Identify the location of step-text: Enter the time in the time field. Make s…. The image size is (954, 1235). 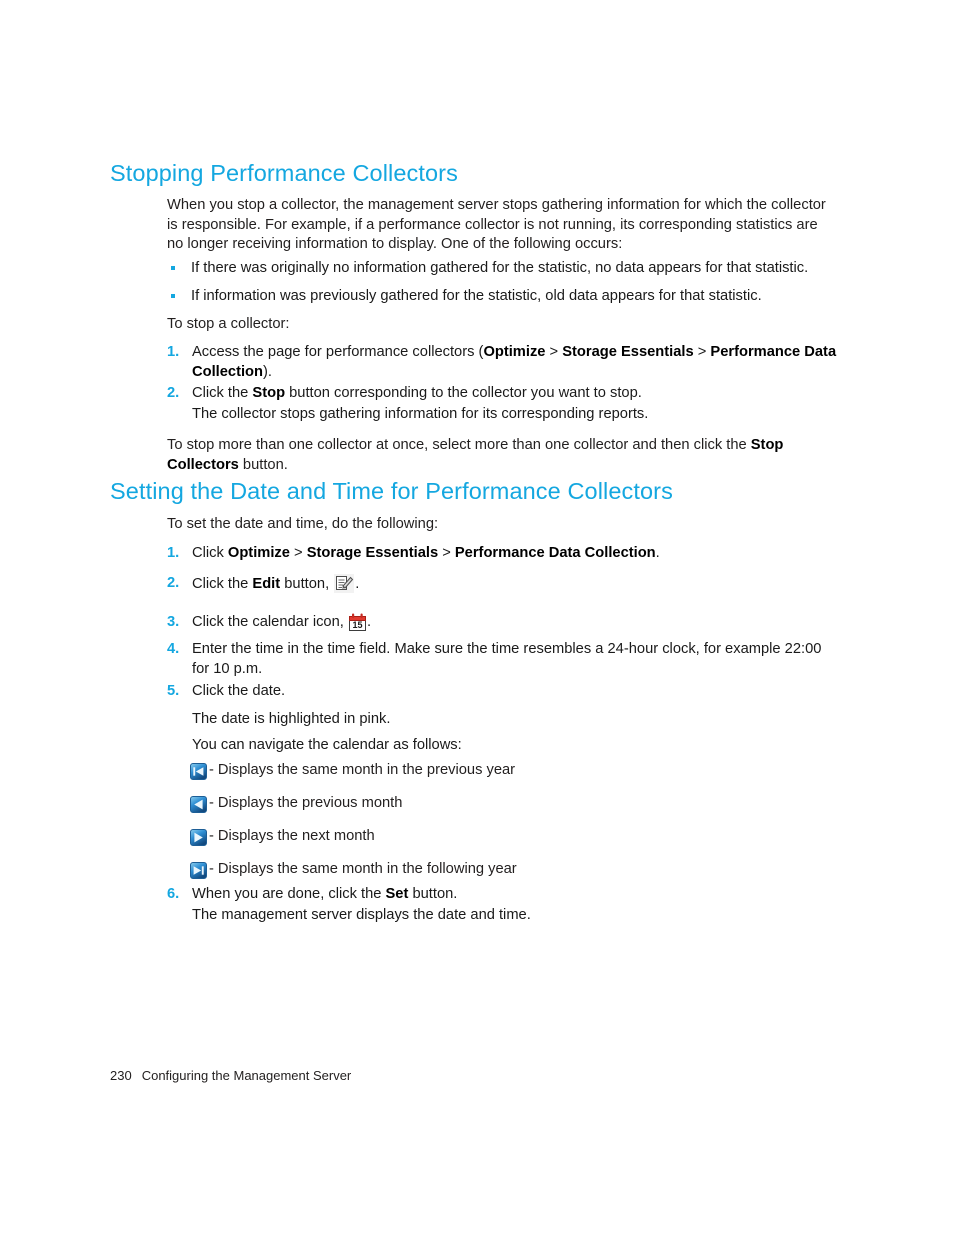
(507, 659).